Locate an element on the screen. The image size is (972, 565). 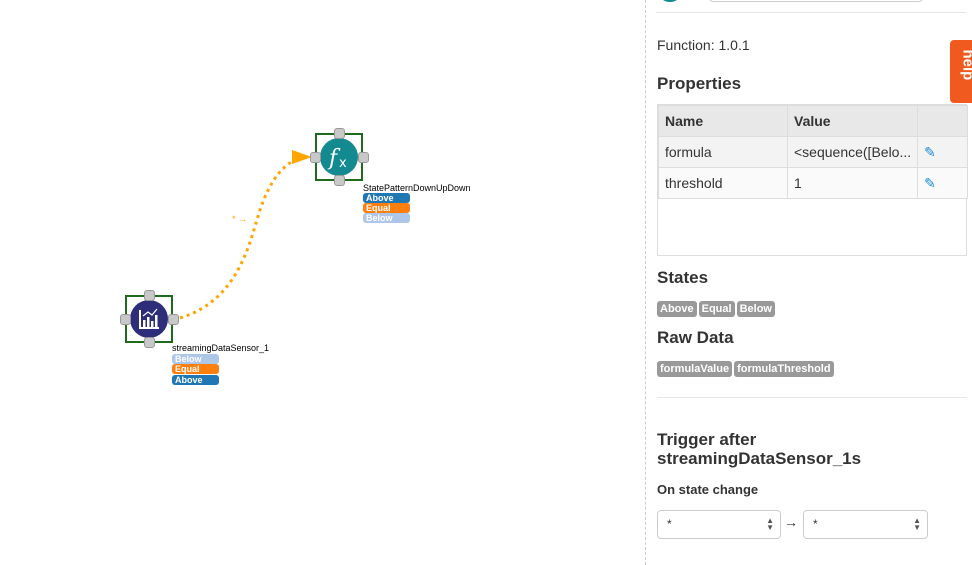
properties-heading: Properties is located at coordinates (699, 83).